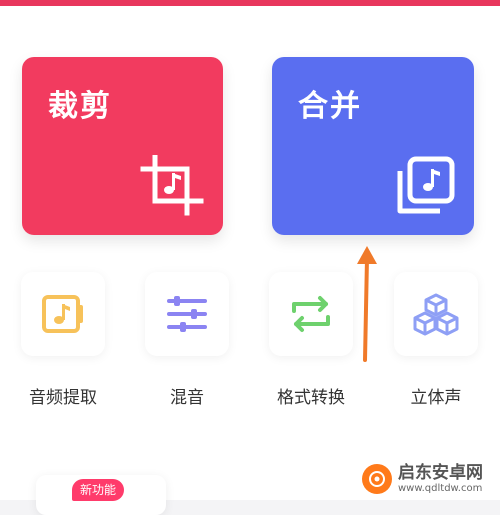 This screenshot has width=500, height=515. What do you see at coordinates (98, 490) in the screenshot?
I see `new-feature-badge: 新功能` at bounding box center [98, 490].